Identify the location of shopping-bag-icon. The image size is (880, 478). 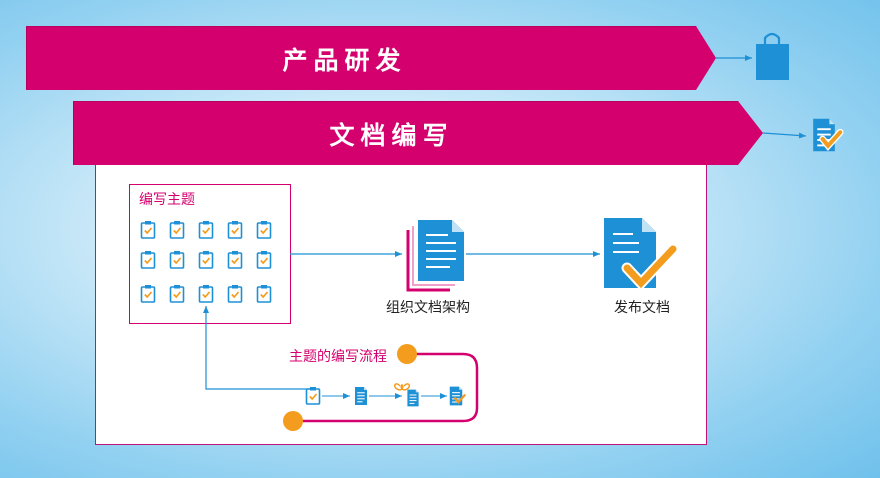
(772, 56).